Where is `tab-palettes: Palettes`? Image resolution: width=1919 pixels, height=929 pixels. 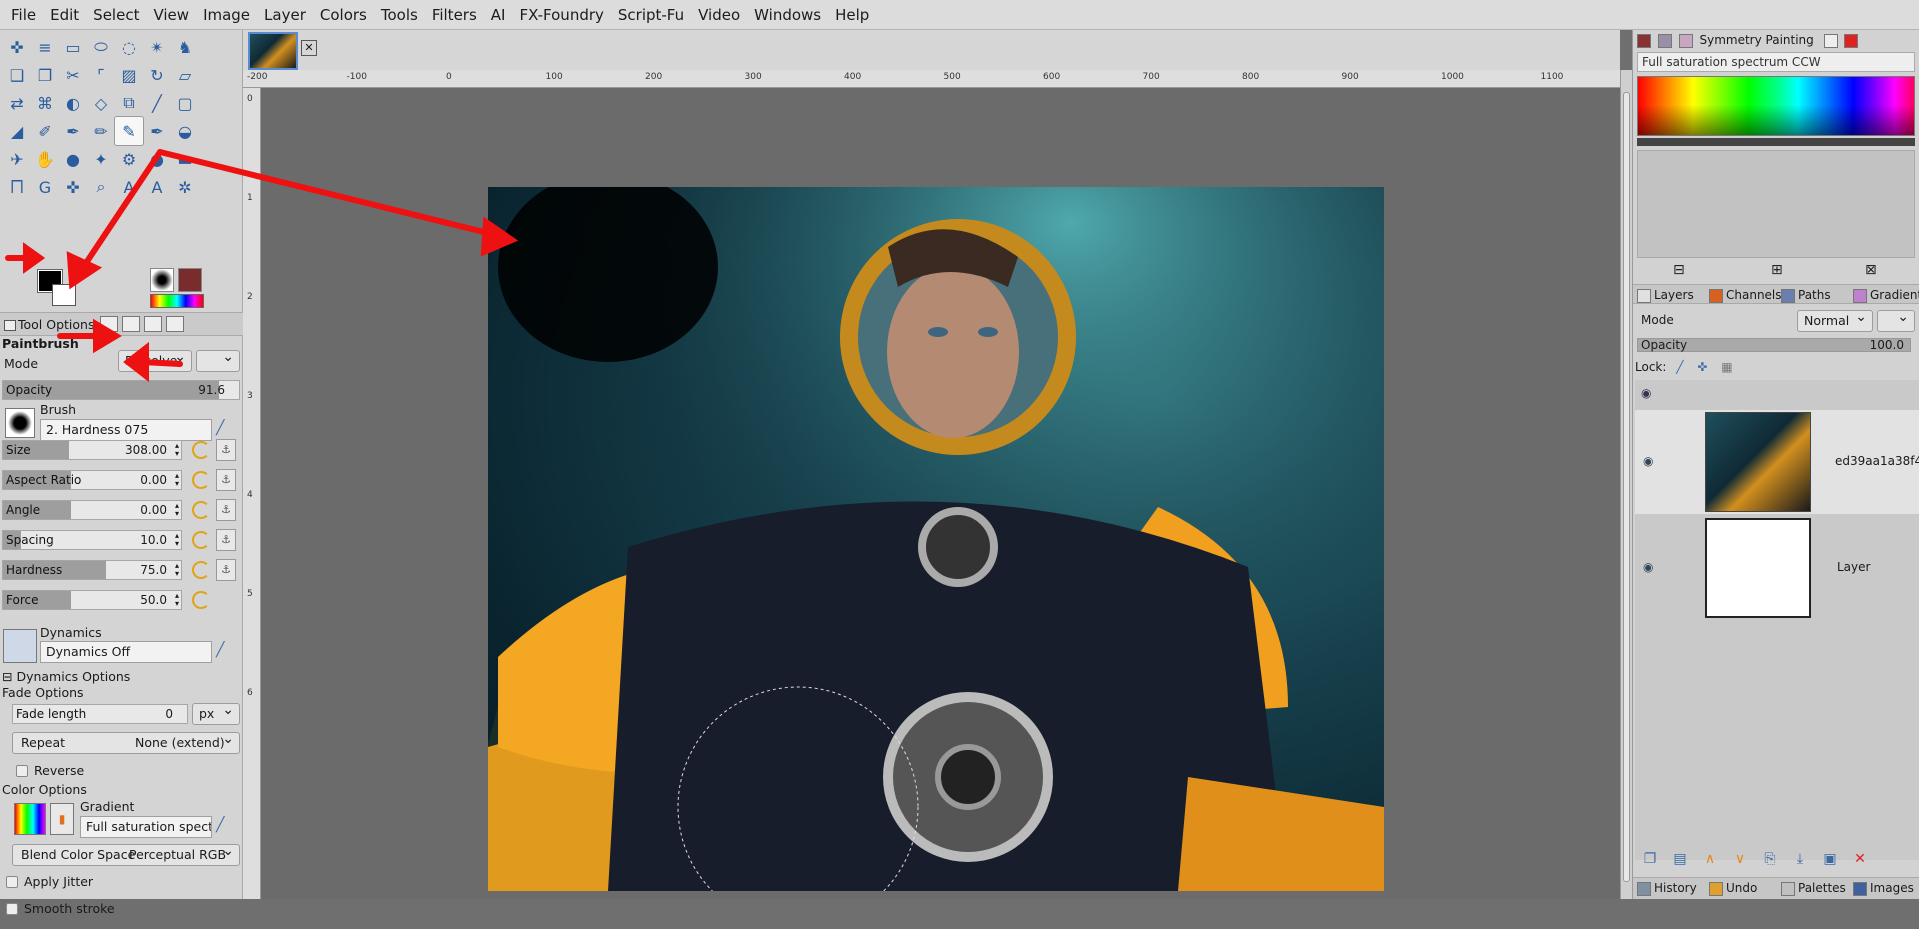
tab-palettes: Palettes is located at coordinates (1813, 888).